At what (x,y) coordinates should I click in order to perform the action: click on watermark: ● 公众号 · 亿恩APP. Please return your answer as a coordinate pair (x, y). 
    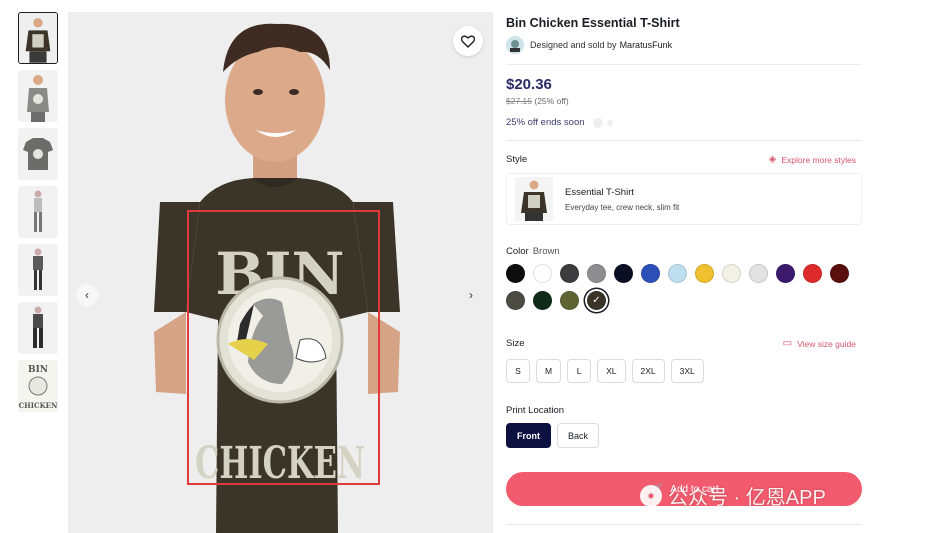
    Looking at the image, I should click on (733, 495).